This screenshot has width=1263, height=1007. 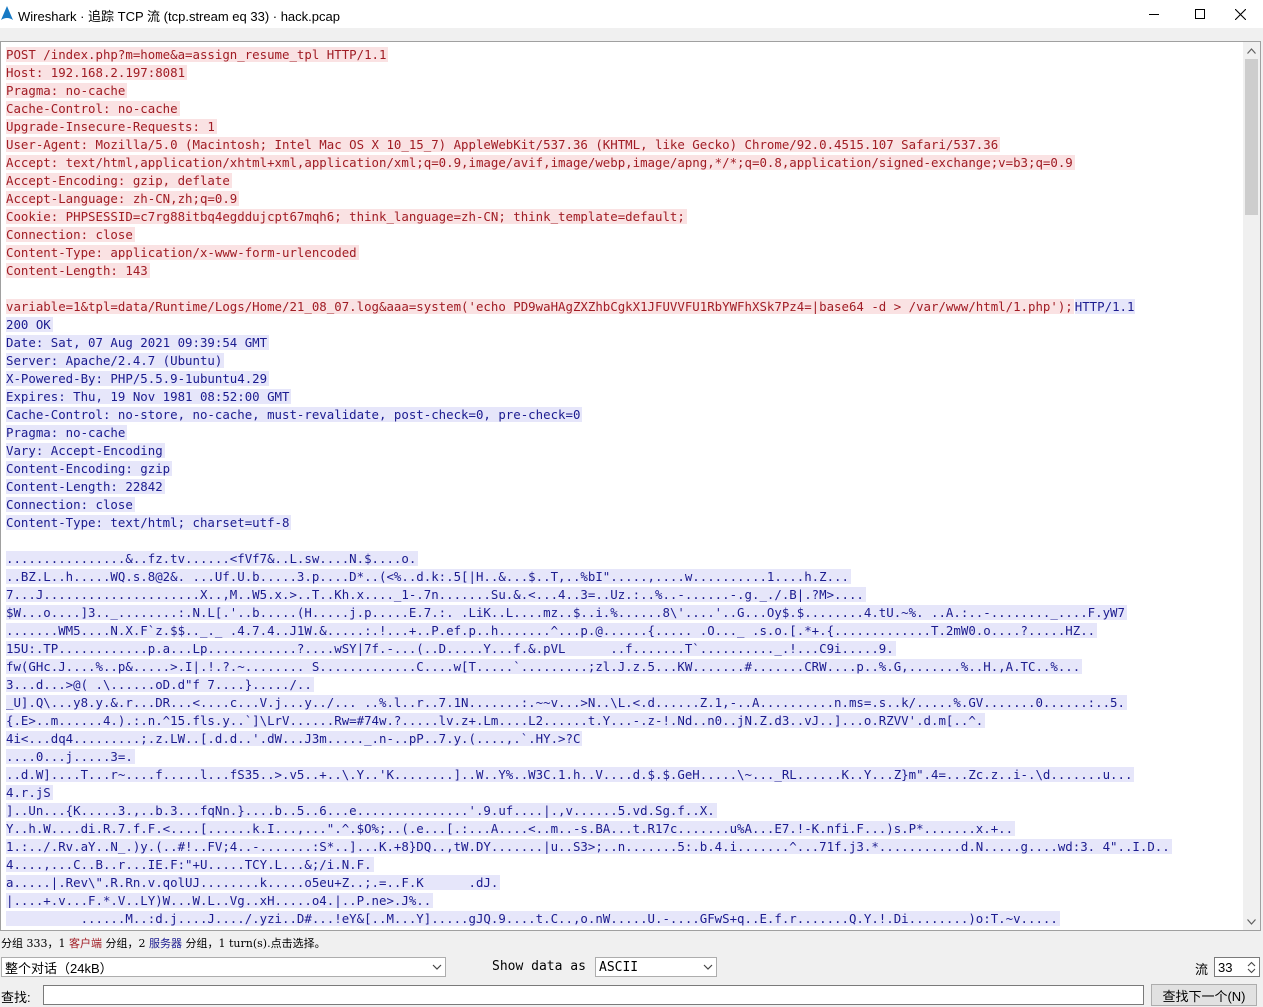 What do you see at coordinates (29, 324) in the screenshot?
I see `server-text: 200 OK` at bounding box center [29, 324].